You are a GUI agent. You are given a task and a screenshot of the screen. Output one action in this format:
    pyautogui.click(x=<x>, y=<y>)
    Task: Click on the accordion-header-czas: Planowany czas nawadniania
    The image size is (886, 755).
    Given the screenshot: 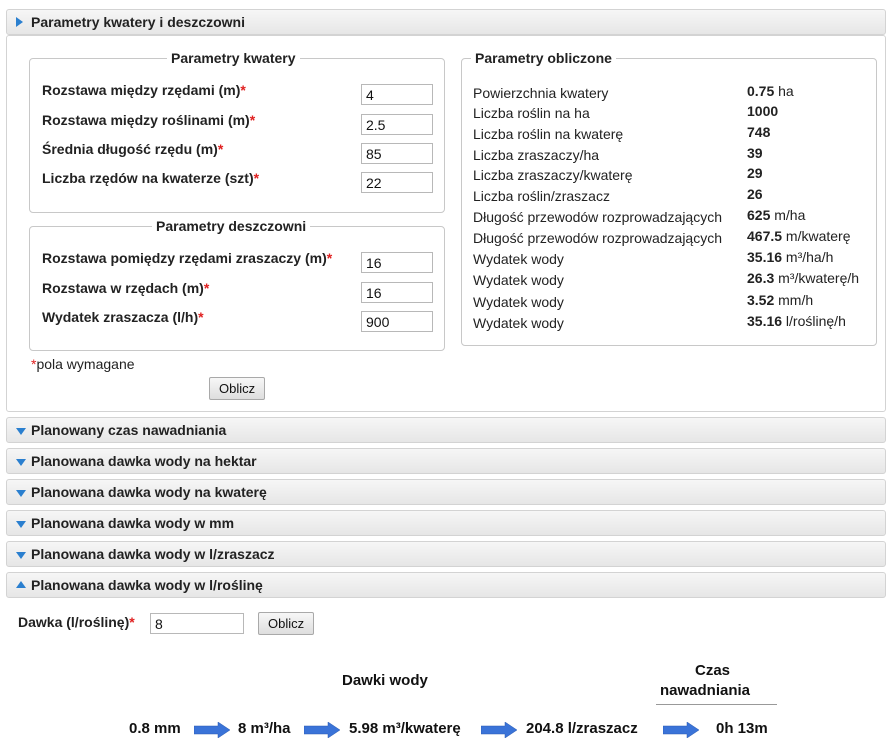 What is the action you would take?
    pyautogui.click(x=446, y=430)
    